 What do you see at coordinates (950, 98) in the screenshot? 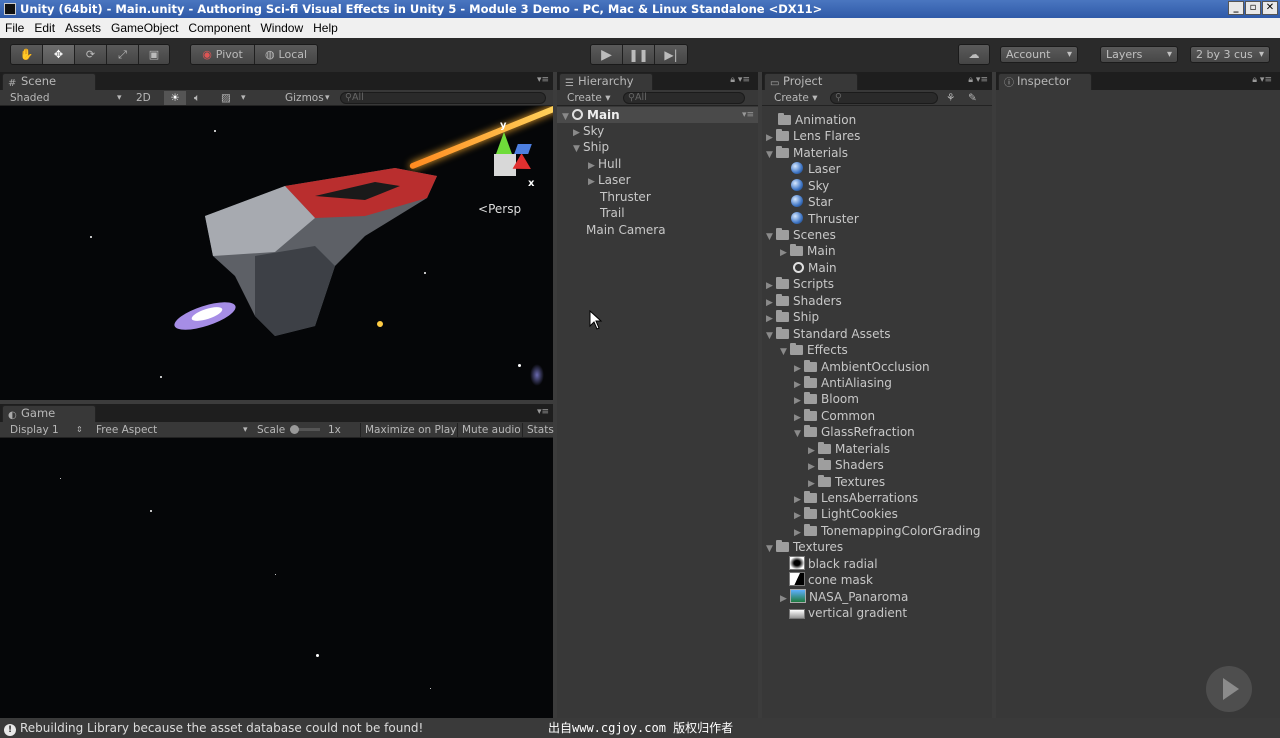
I see `filter-by-type-icon: ⚘` at bounding box center [950, 98].